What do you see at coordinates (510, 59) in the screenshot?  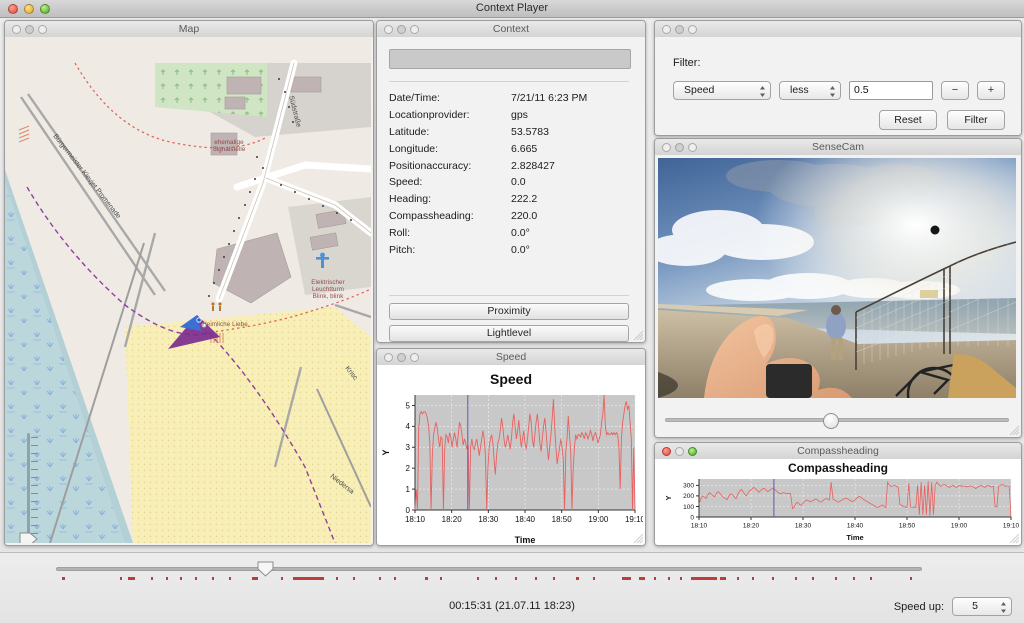 I see `context-progress-field` at bounding box center [510, 59].